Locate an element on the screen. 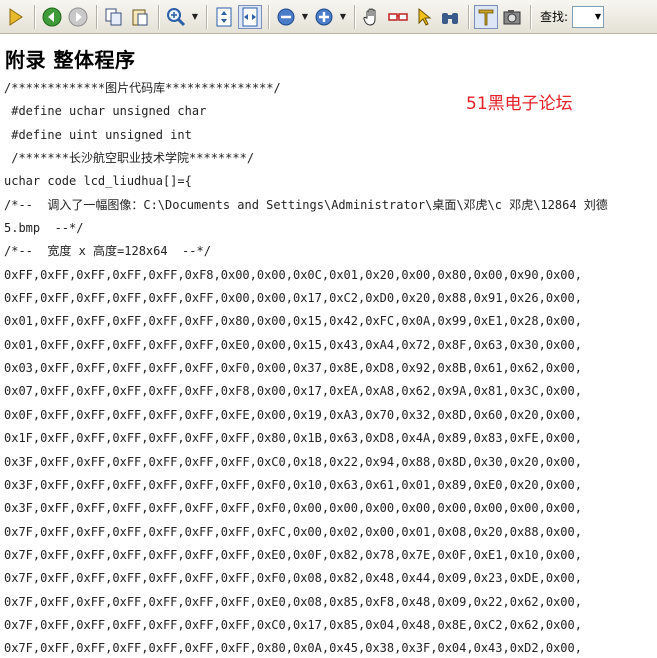 This screenshot has width=657, height=658. paste-icon is located at coordinates (140, 17).